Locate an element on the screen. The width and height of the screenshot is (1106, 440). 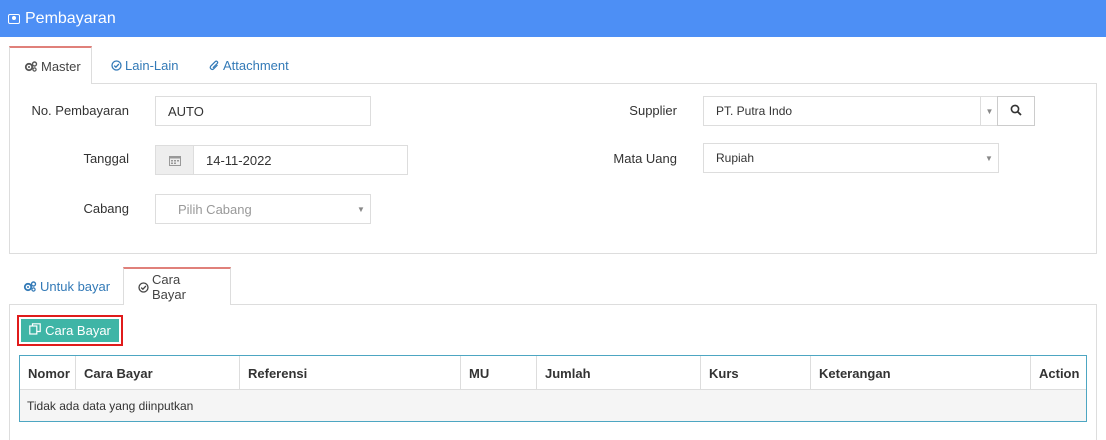
page-header: Pembayaran is located at coordinates (553, 18).